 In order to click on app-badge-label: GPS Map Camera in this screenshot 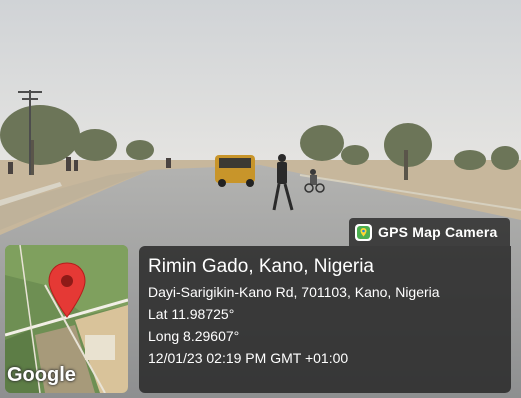, I will do `click(438, 232)`.